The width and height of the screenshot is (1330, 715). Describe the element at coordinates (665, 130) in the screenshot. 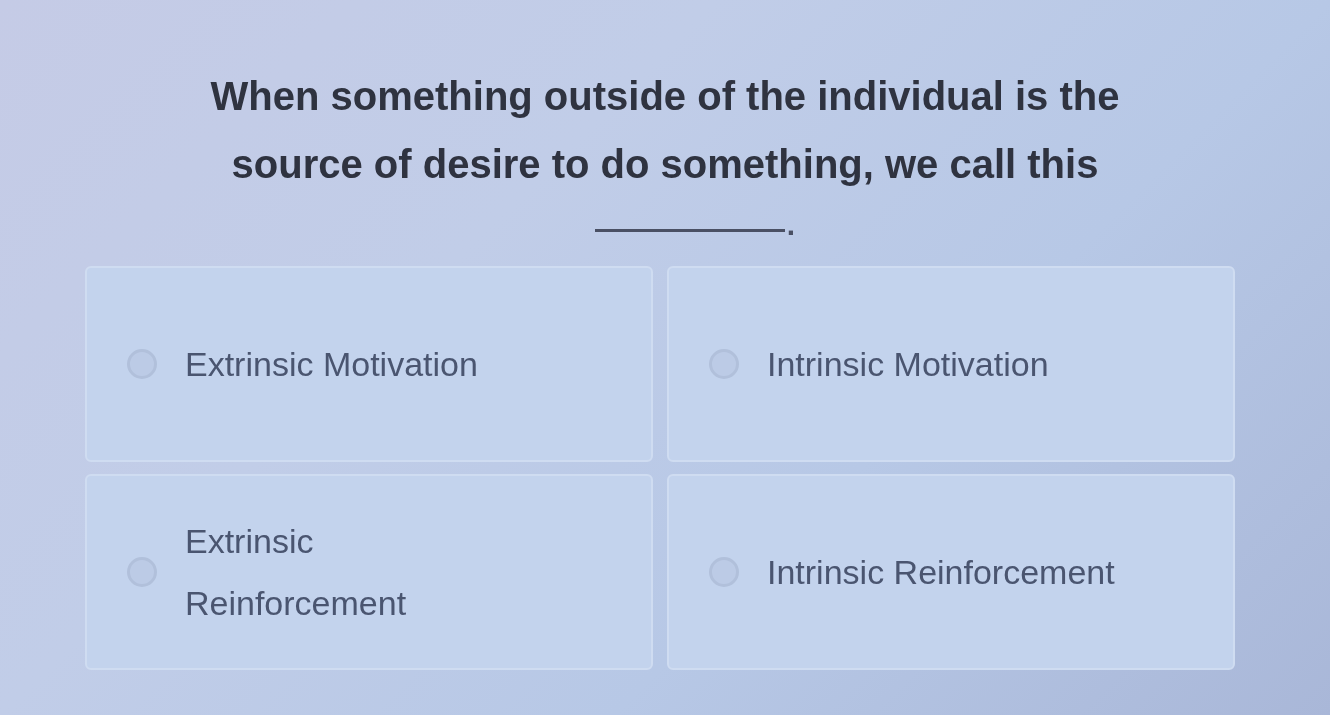

I see `question-text: When something outside of the individual is the source of desire to do something, we call this` at that location.